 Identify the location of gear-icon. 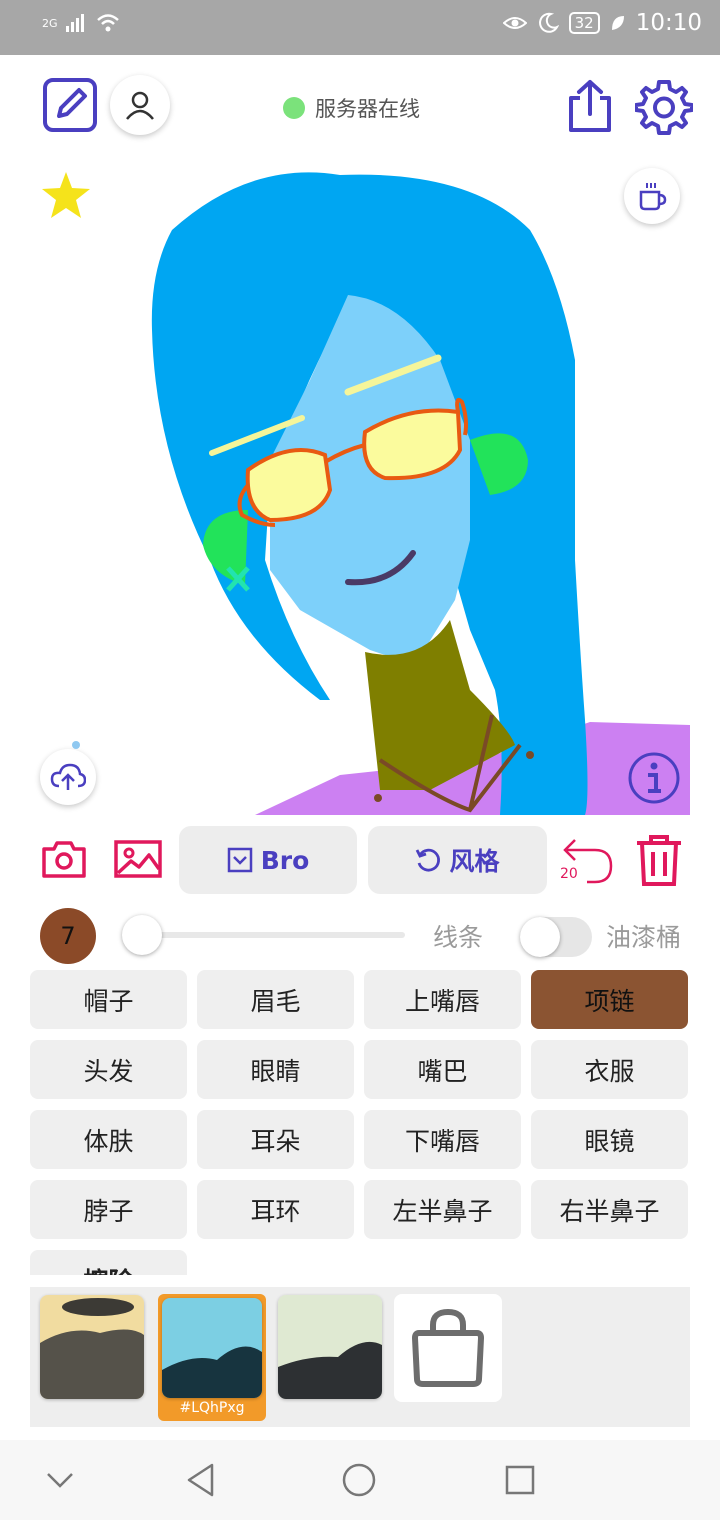
(664, 107).